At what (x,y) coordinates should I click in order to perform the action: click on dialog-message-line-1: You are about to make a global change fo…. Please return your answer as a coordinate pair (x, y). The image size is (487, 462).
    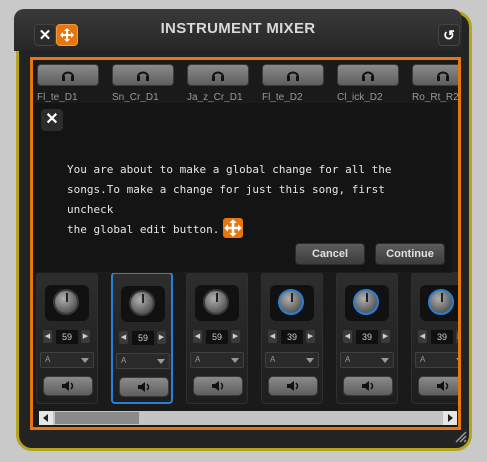
    Looking at the image, I should click on (229, 169).